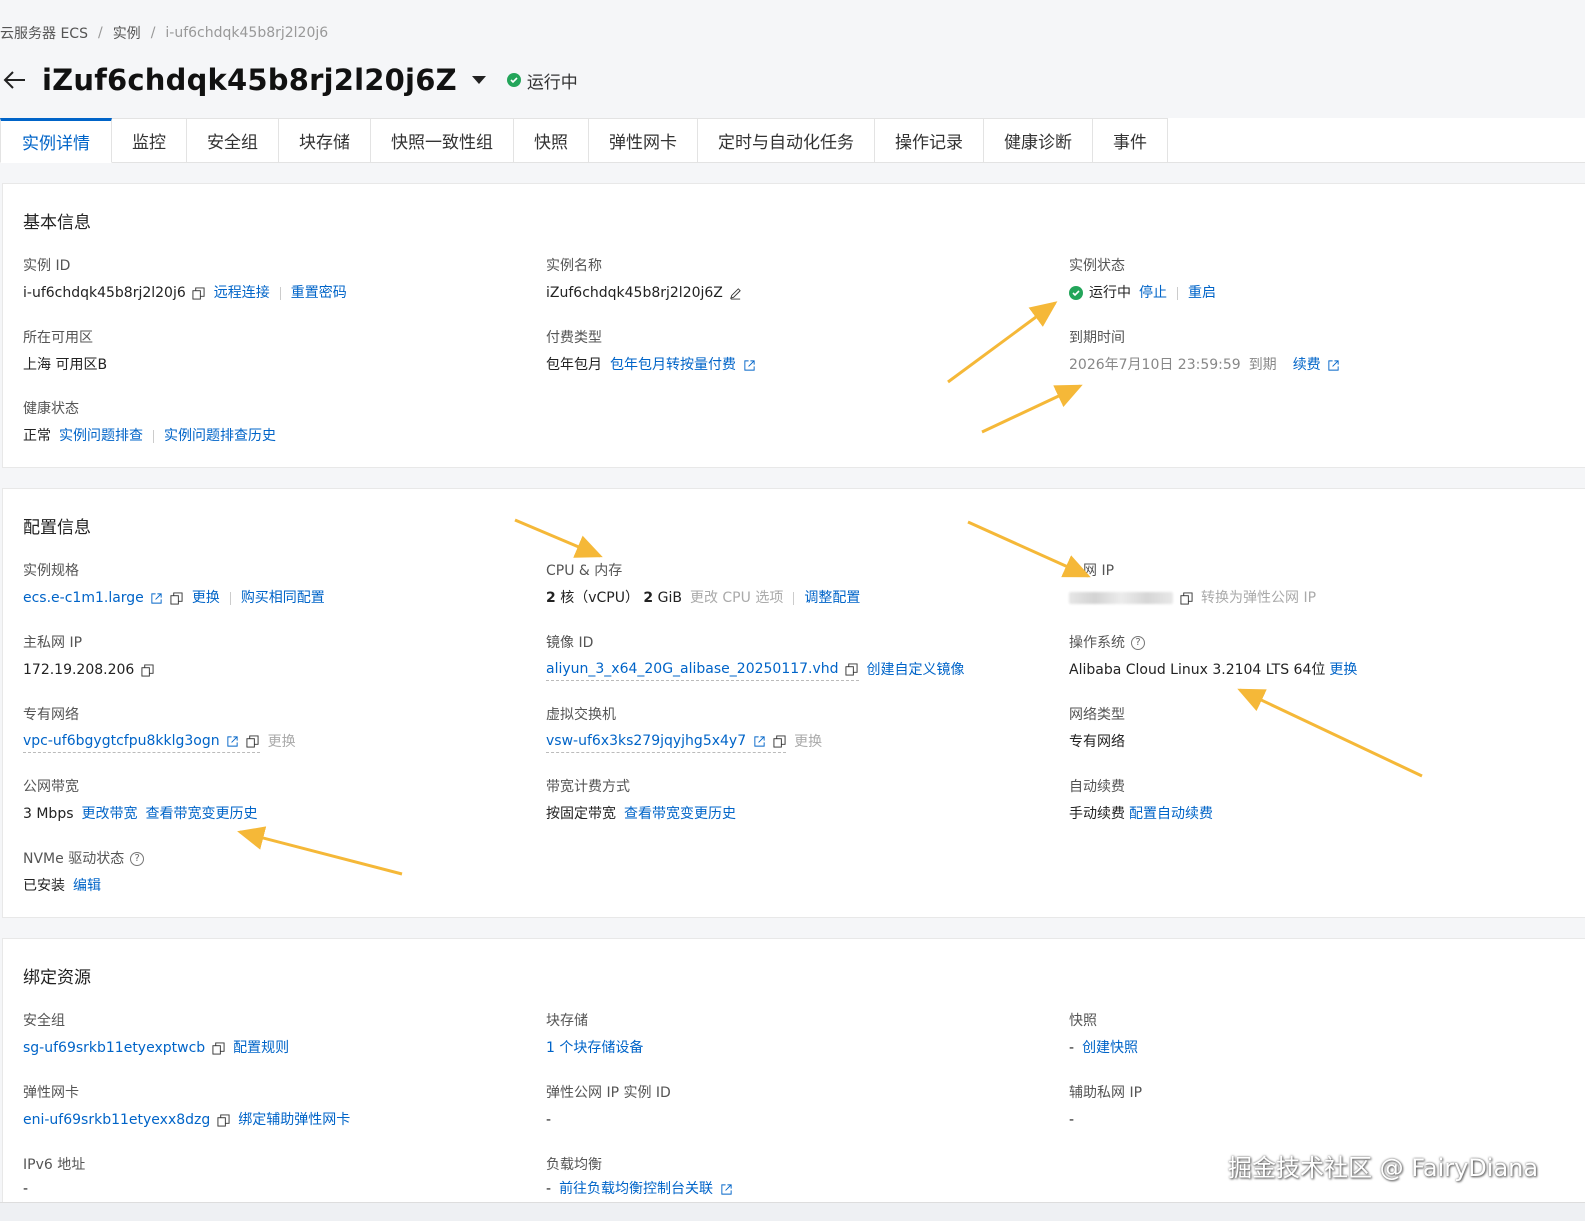 Image resolution: width=1585 pixels, height=1221 pixels. I want to click on health-field: 健康状态 正常 实例问题排查 实例问题排查历史, so click(273, 422).